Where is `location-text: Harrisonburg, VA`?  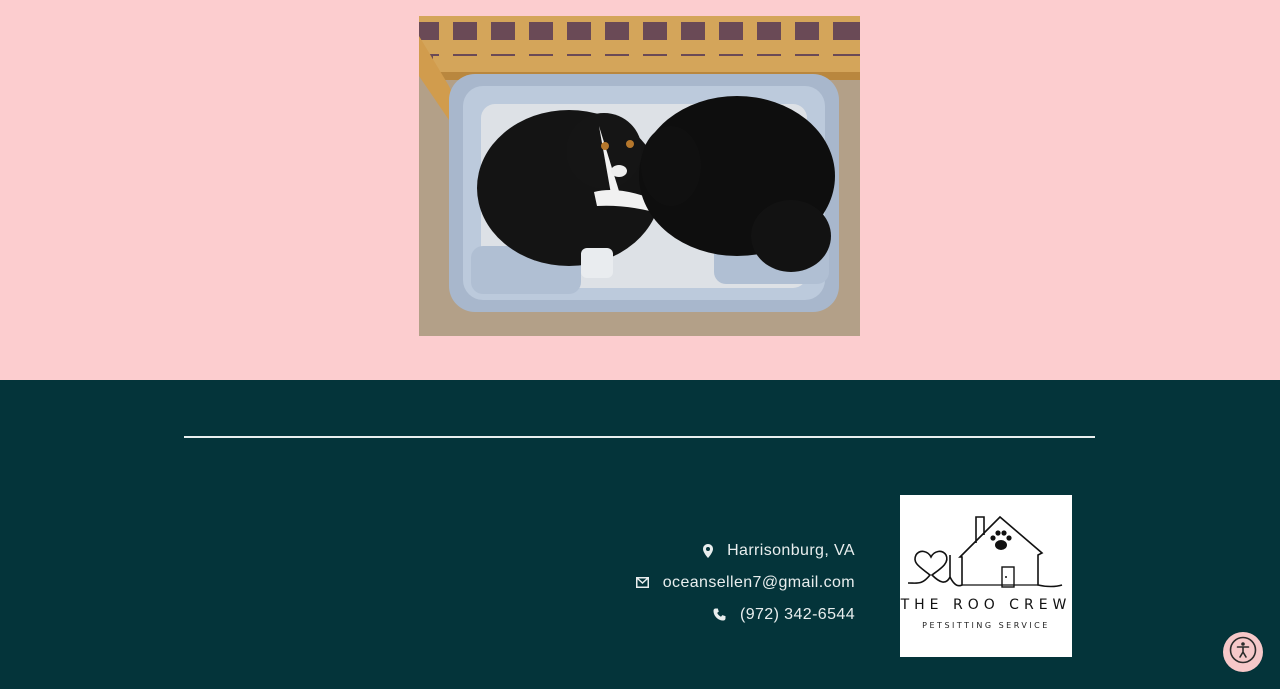 location-text: Harrisonburg, VA is located at coordinates (791, 550).